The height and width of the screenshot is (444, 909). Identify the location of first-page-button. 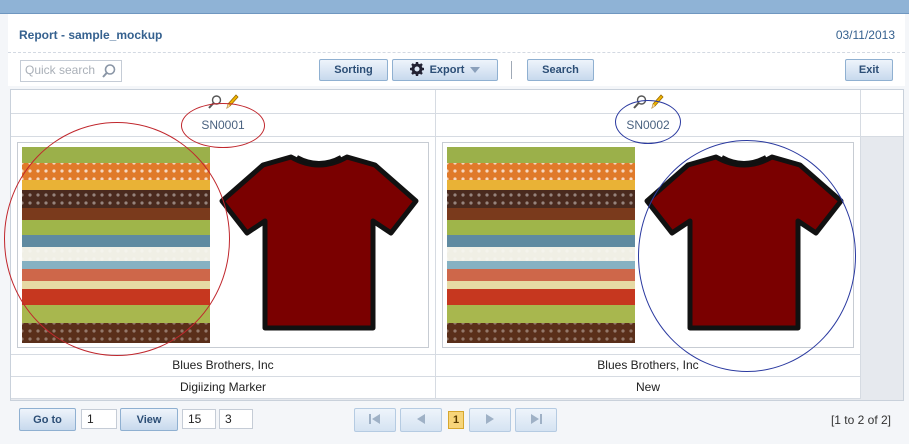
(375, 420).